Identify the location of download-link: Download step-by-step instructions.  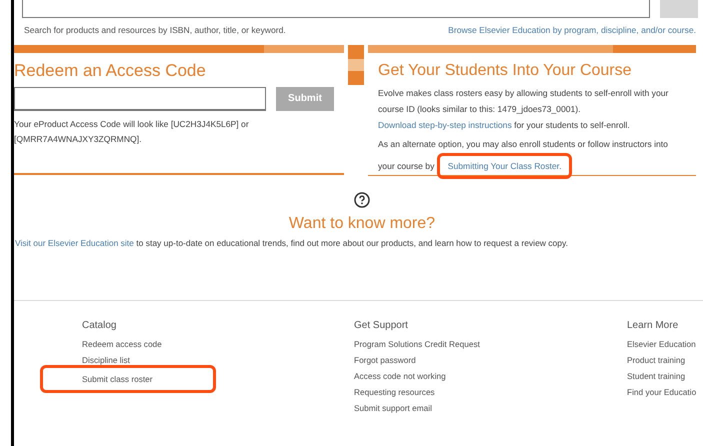
(445, 125).